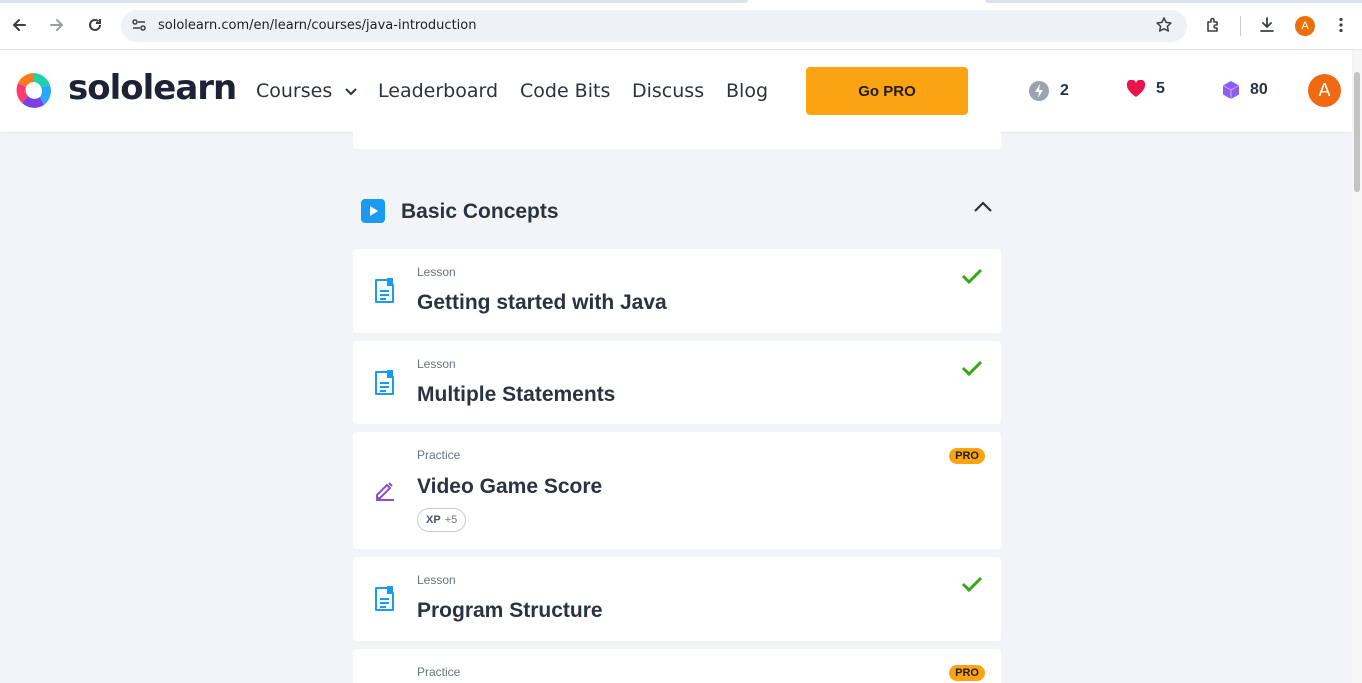 This screenshot has width=1362, height=683. What do you see at coordinates (677, 212) in the screenshot?
I see `module-header: Basic Concepts` at bounding box center [677, 212].